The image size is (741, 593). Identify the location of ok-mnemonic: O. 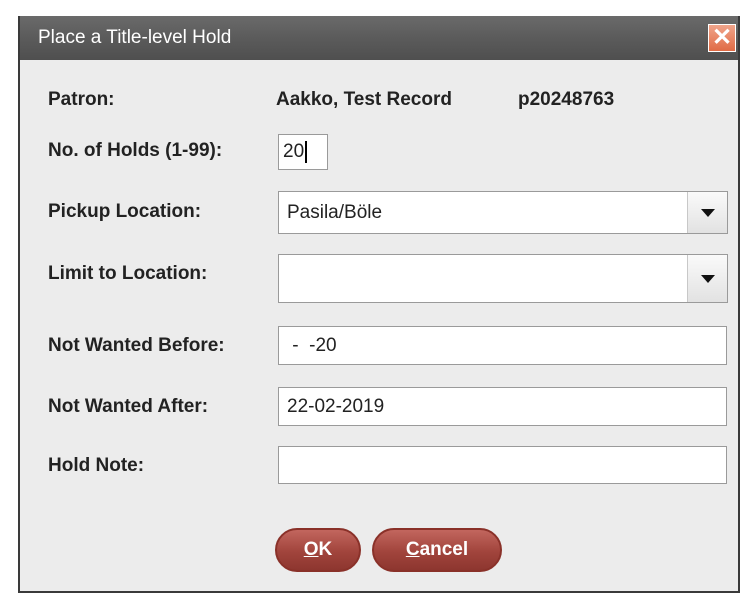
(311, 549).